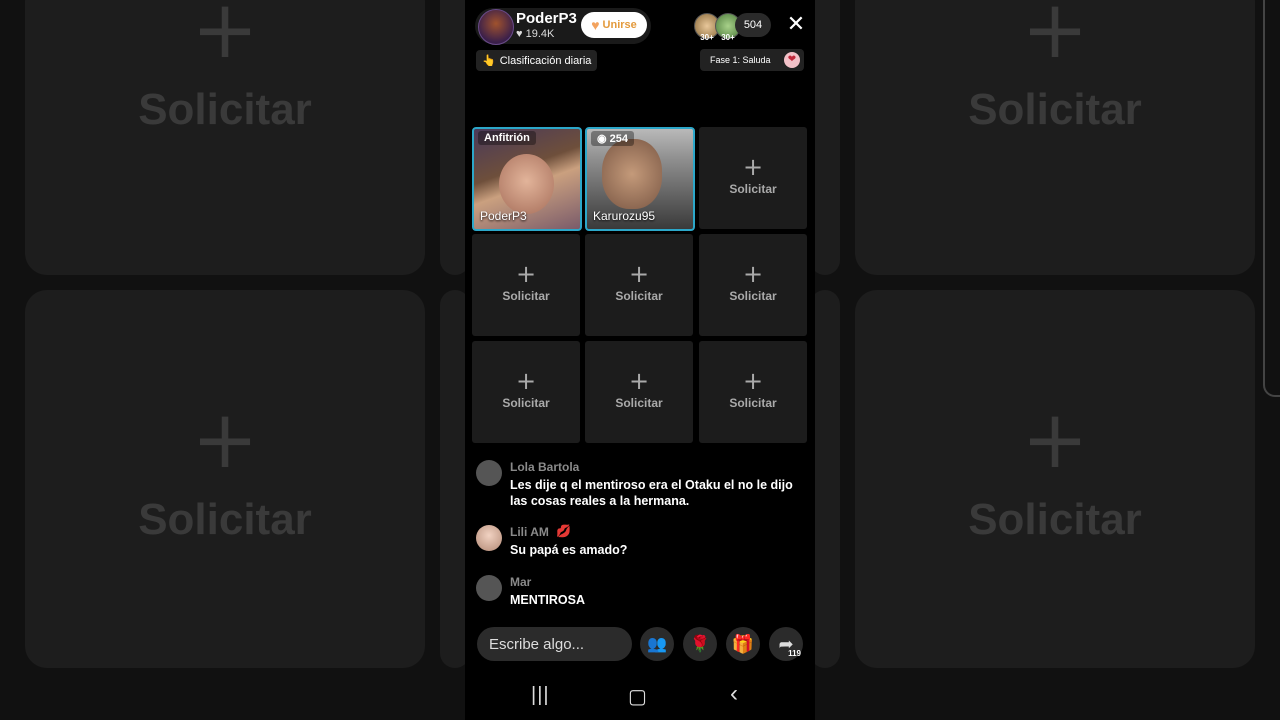 This screenshot has height=720, width=1280. I want to click on guest-face, so click(632, 174).